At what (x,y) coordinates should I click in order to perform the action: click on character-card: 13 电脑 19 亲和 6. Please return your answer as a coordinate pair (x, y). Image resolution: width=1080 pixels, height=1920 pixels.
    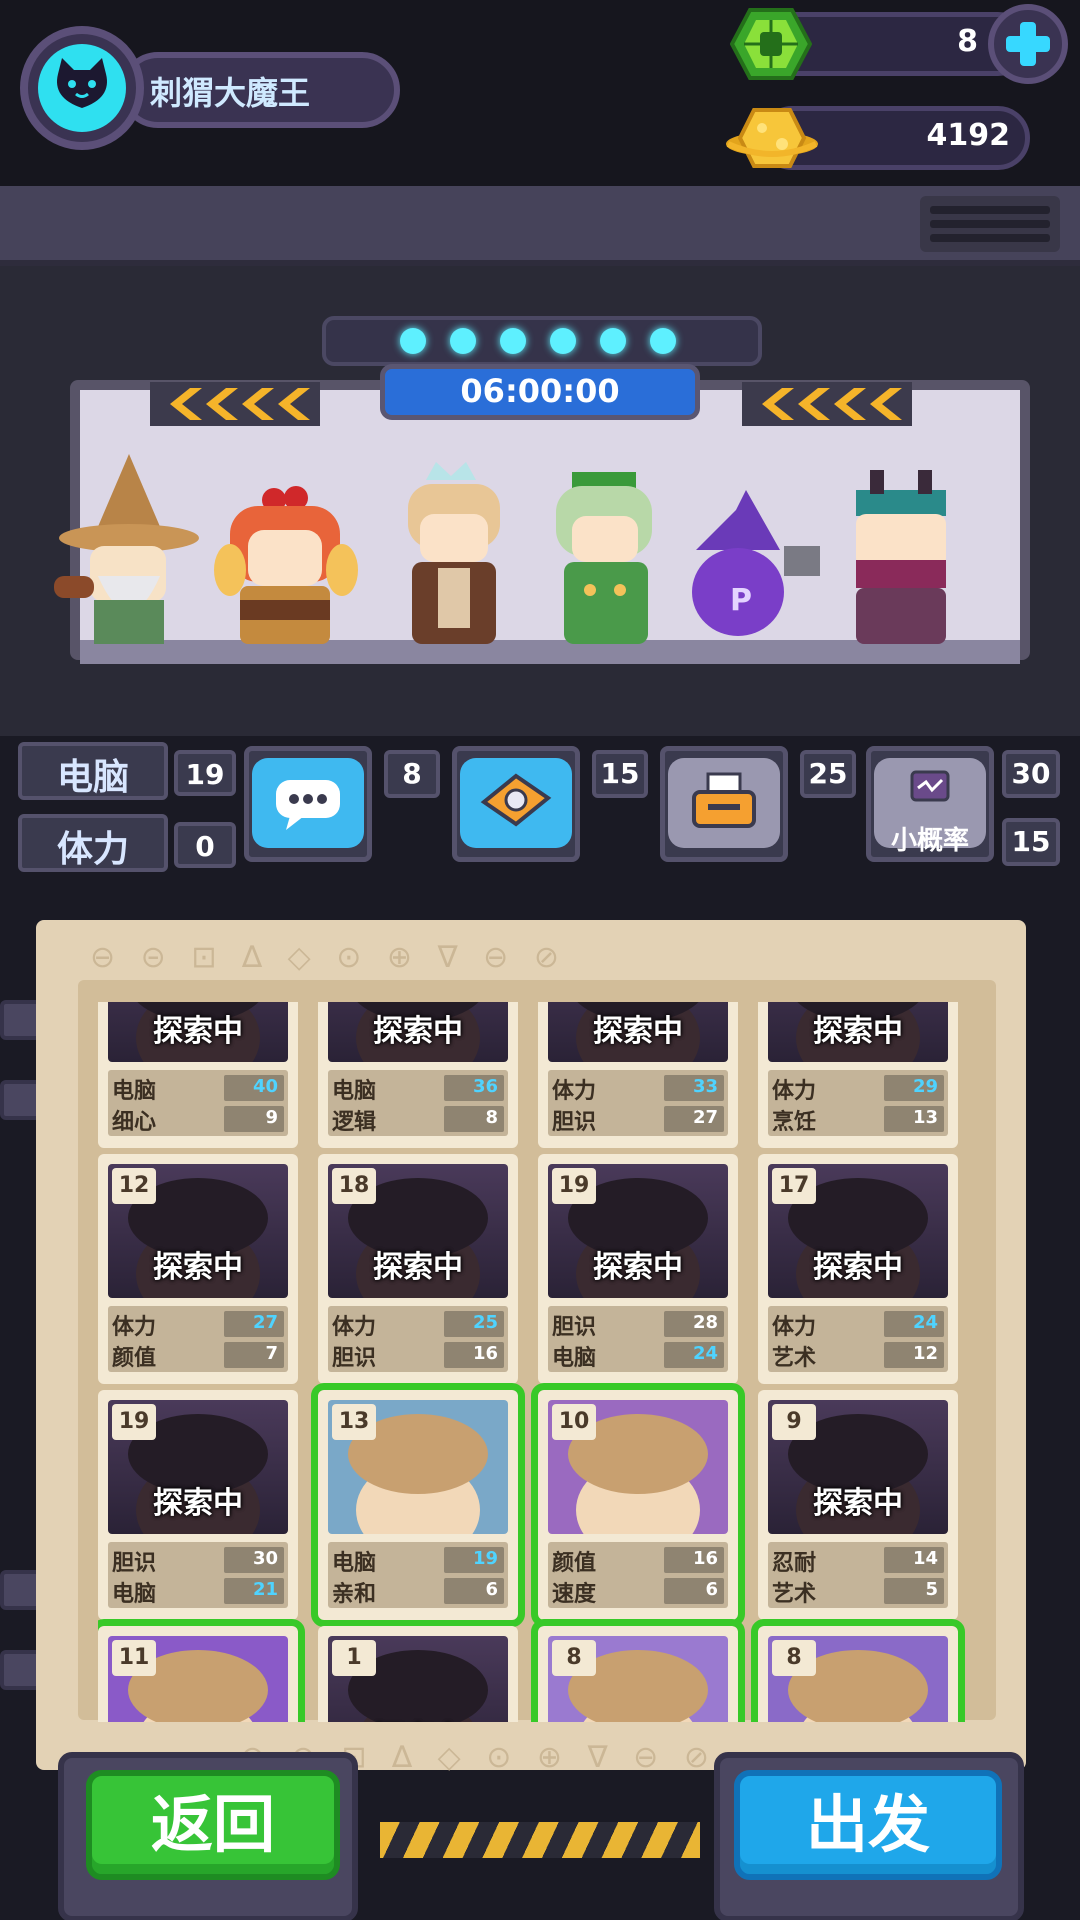
    Looking at the image, I should click on (418, 1505).